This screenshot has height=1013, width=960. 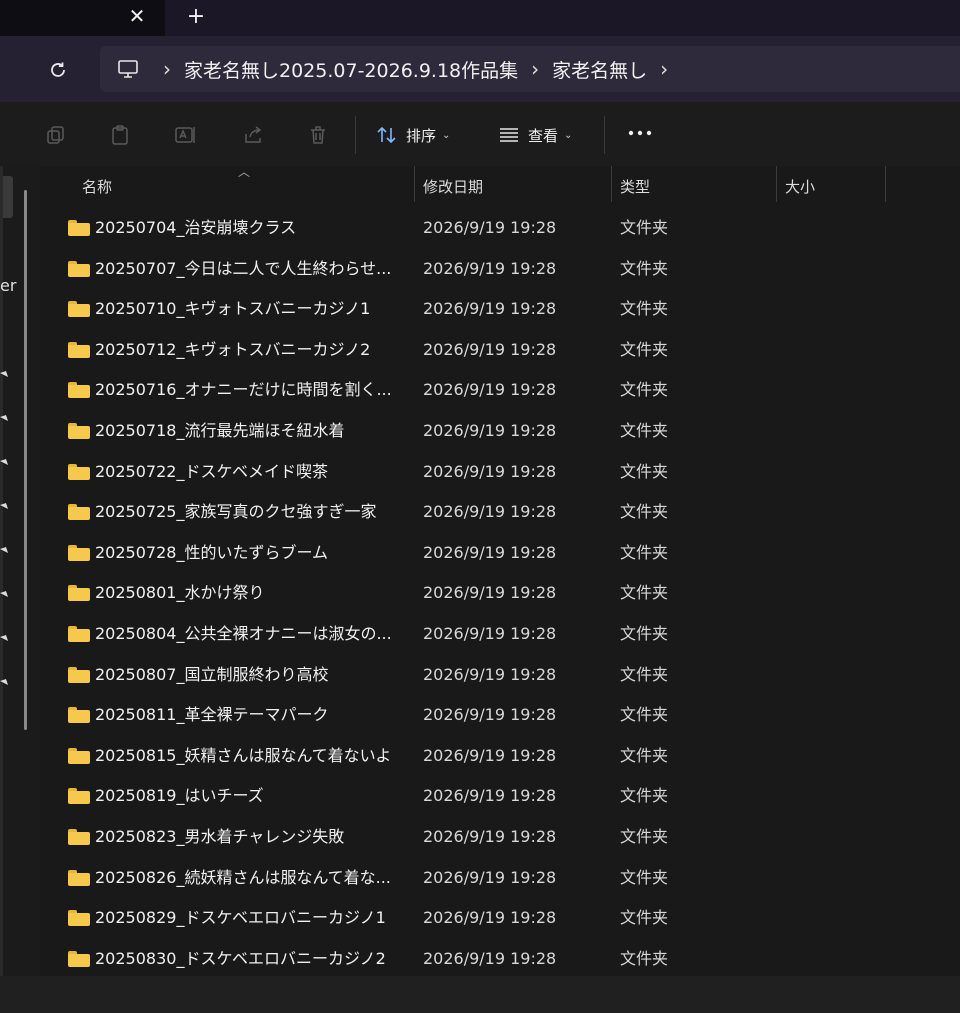 I want to click on column-type: 类型, so click(x=635, y=186).